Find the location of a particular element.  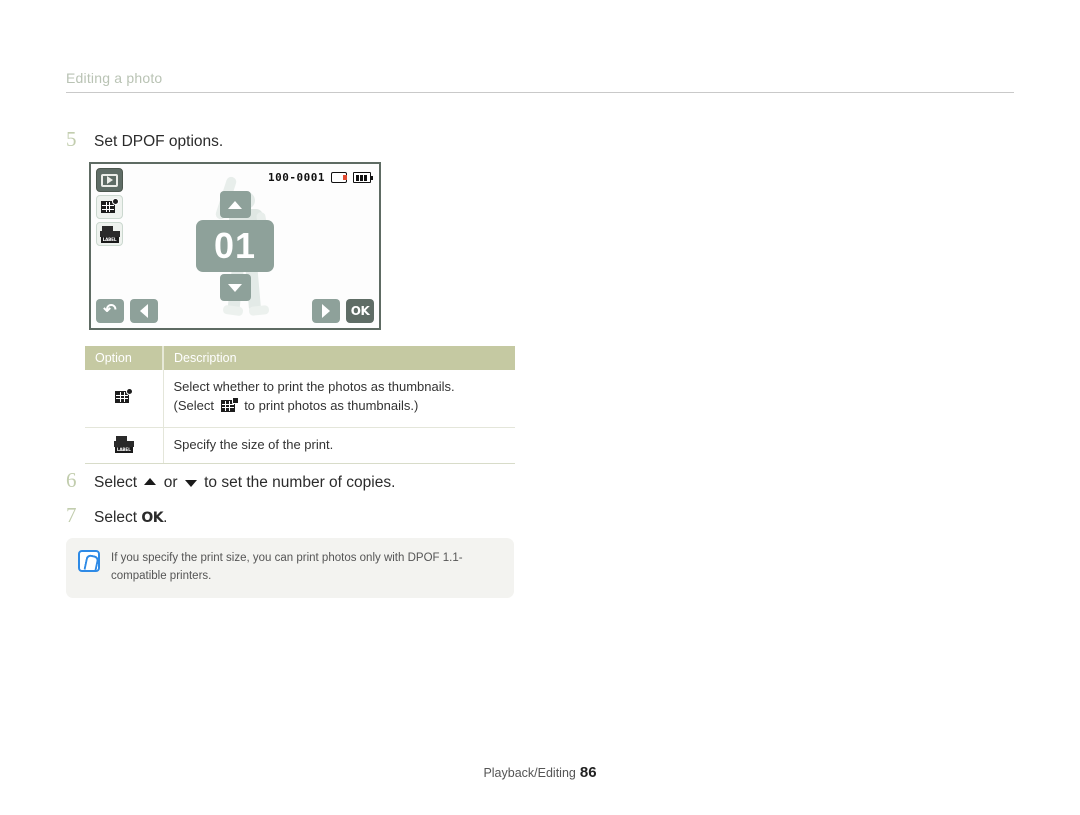

step-6-text-before: Select is located at coordinates (118, 482).